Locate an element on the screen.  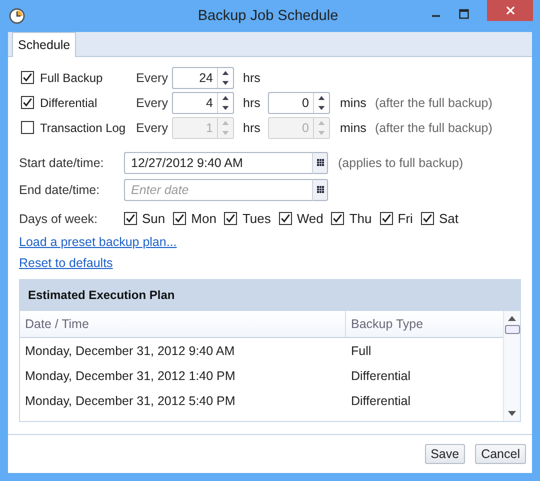
start-date-field: 12/27/2012 9:40 AM is located at coordinates (218, 163).